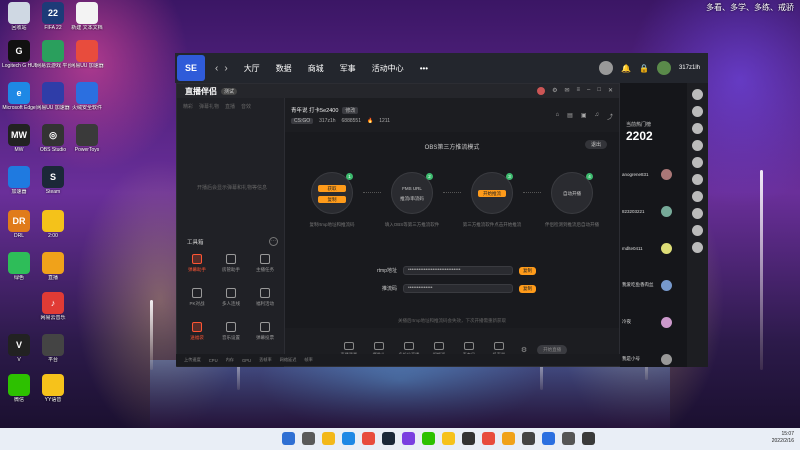 The height and width of the screenshot is (450, 800). What do you see at coordinates (265, 297) in the screenshot?
I see `tool-item: 福利活动` at bounding box center [265, 297].